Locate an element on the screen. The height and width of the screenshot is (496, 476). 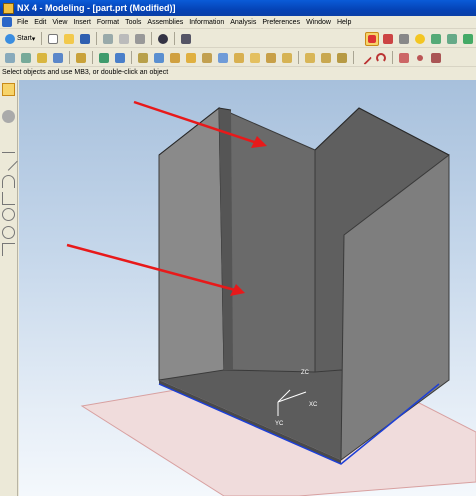
wrench-button is located at coordinates (404, 39).